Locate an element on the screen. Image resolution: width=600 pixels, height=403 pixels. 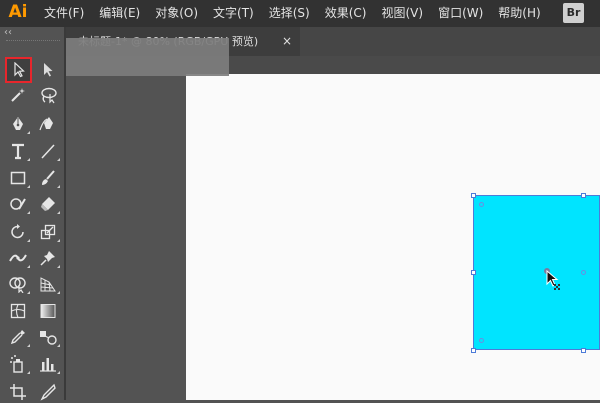
menu-file: 文件(F) is located at coordinates (63, 13).